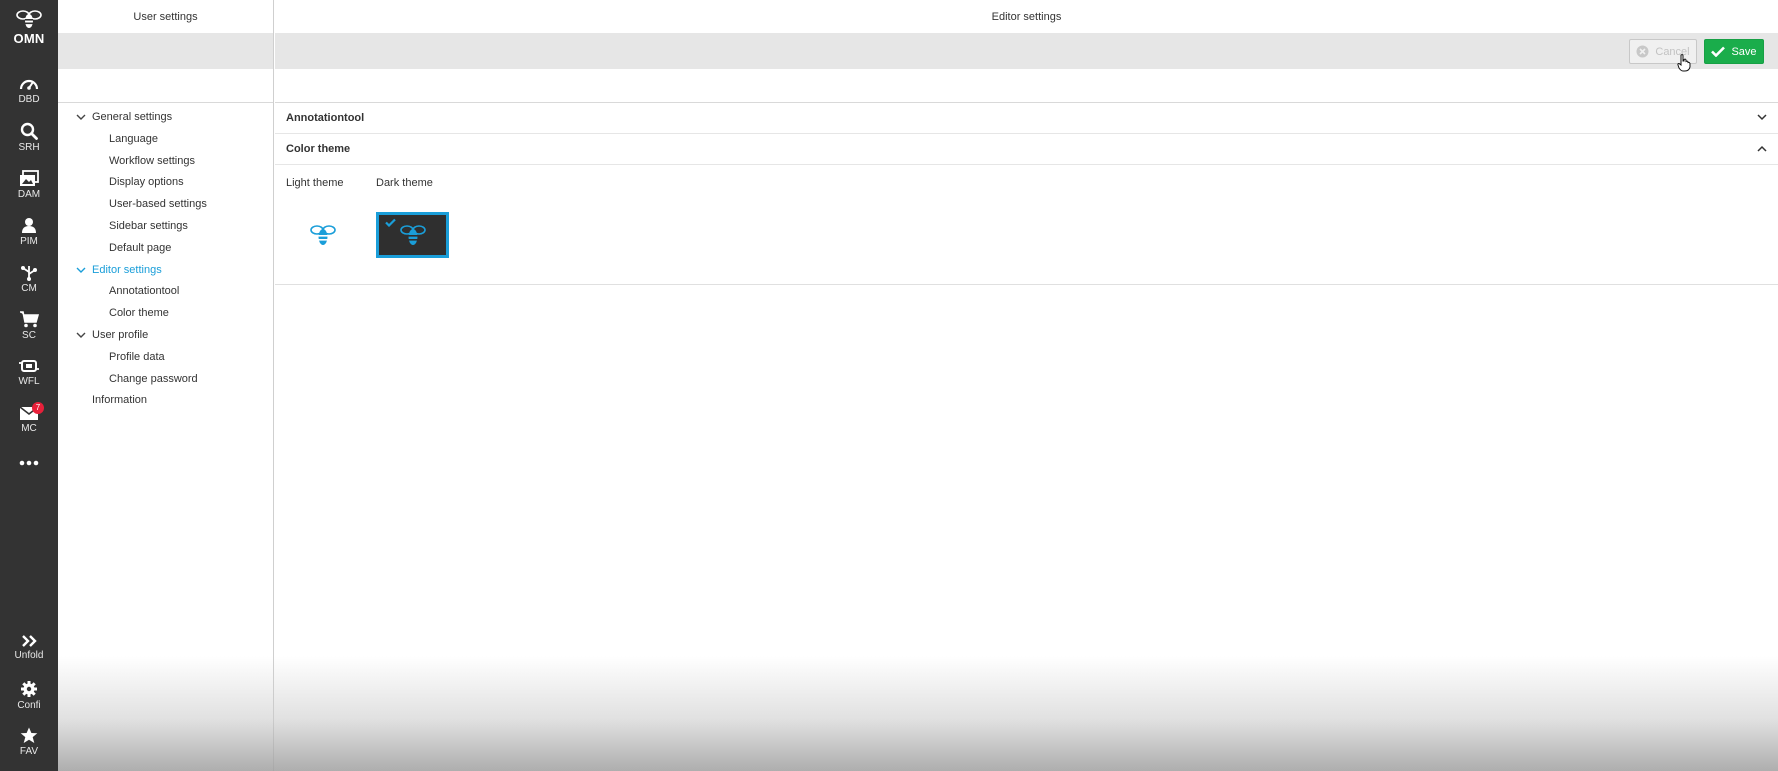 Image resolution: width=1778 pixels, height=771 pixels. Describe the element at coordinates (1642, 51) in the screenshot. I see `close-circle-icon` at that location.